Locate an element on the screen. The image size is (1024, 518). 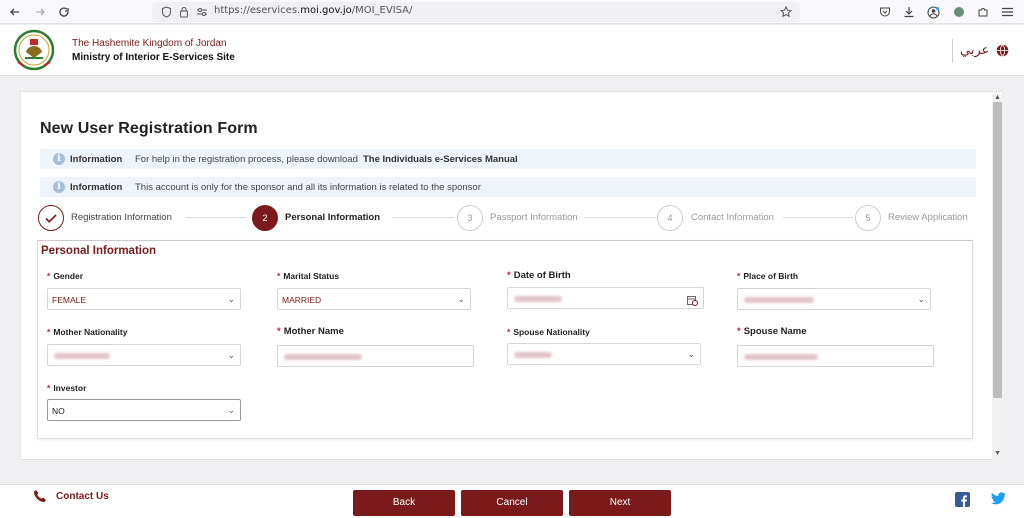
step-label: Personal Information is located at coordinates (332, 217).